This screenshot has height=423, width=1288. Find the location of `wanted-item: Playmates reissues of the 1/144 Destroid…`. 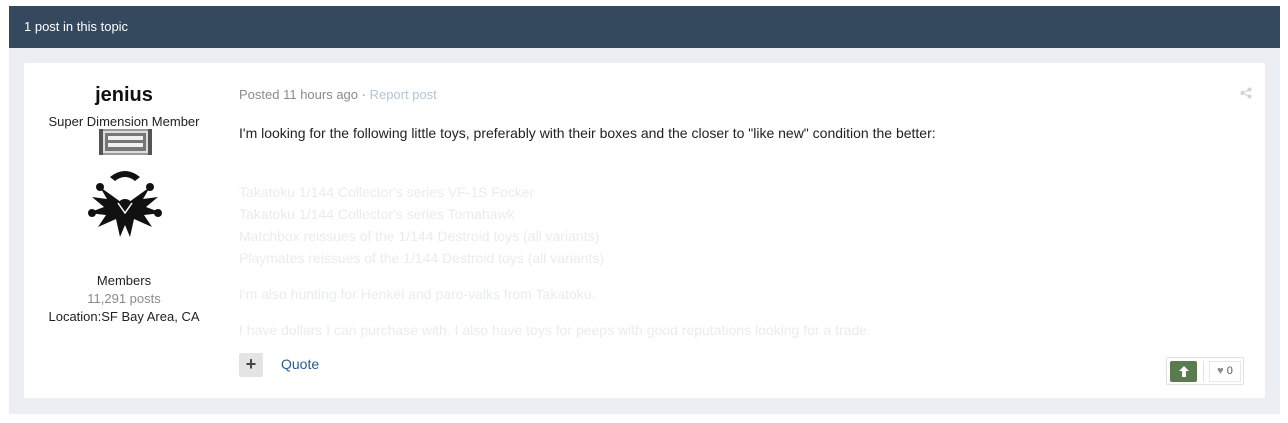

wanted-item: Playmates reissues of the 1/144 Destroid… is located at coordinates (421, 258).